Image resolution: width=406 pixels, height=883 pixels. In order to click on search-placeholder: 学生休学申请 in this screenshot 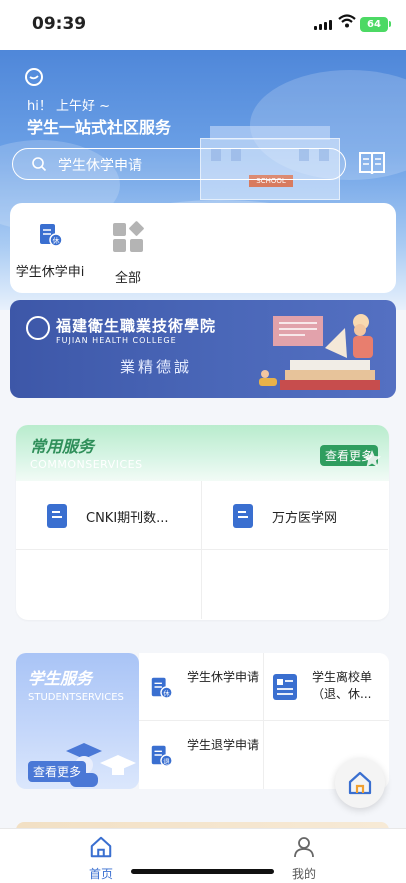, I will do `click(100, 166)`.